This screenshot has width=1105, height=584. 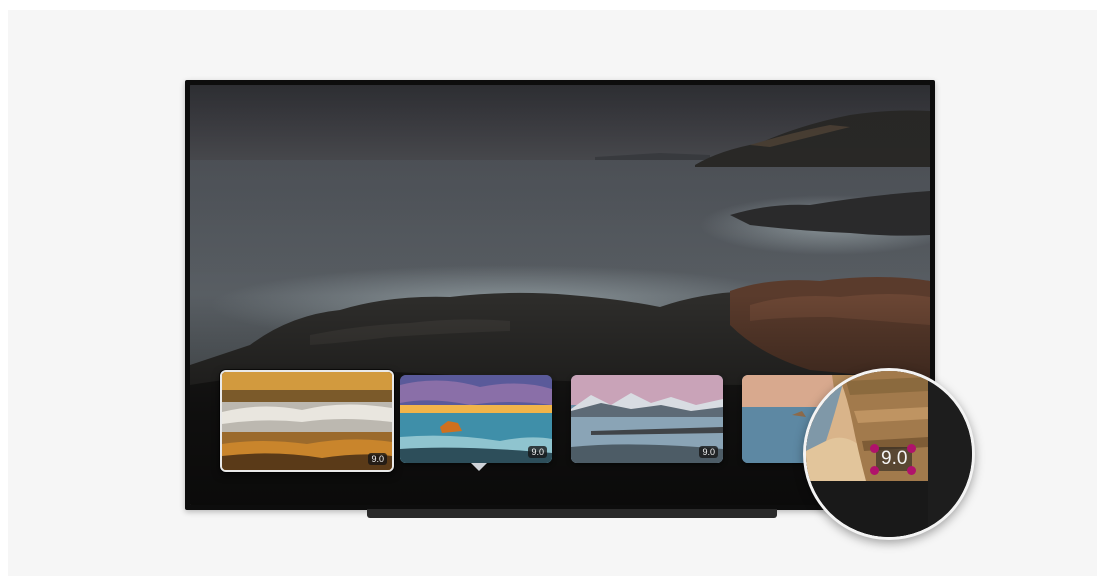 I want to click on focus-pointer, so click(x=479, y=467).